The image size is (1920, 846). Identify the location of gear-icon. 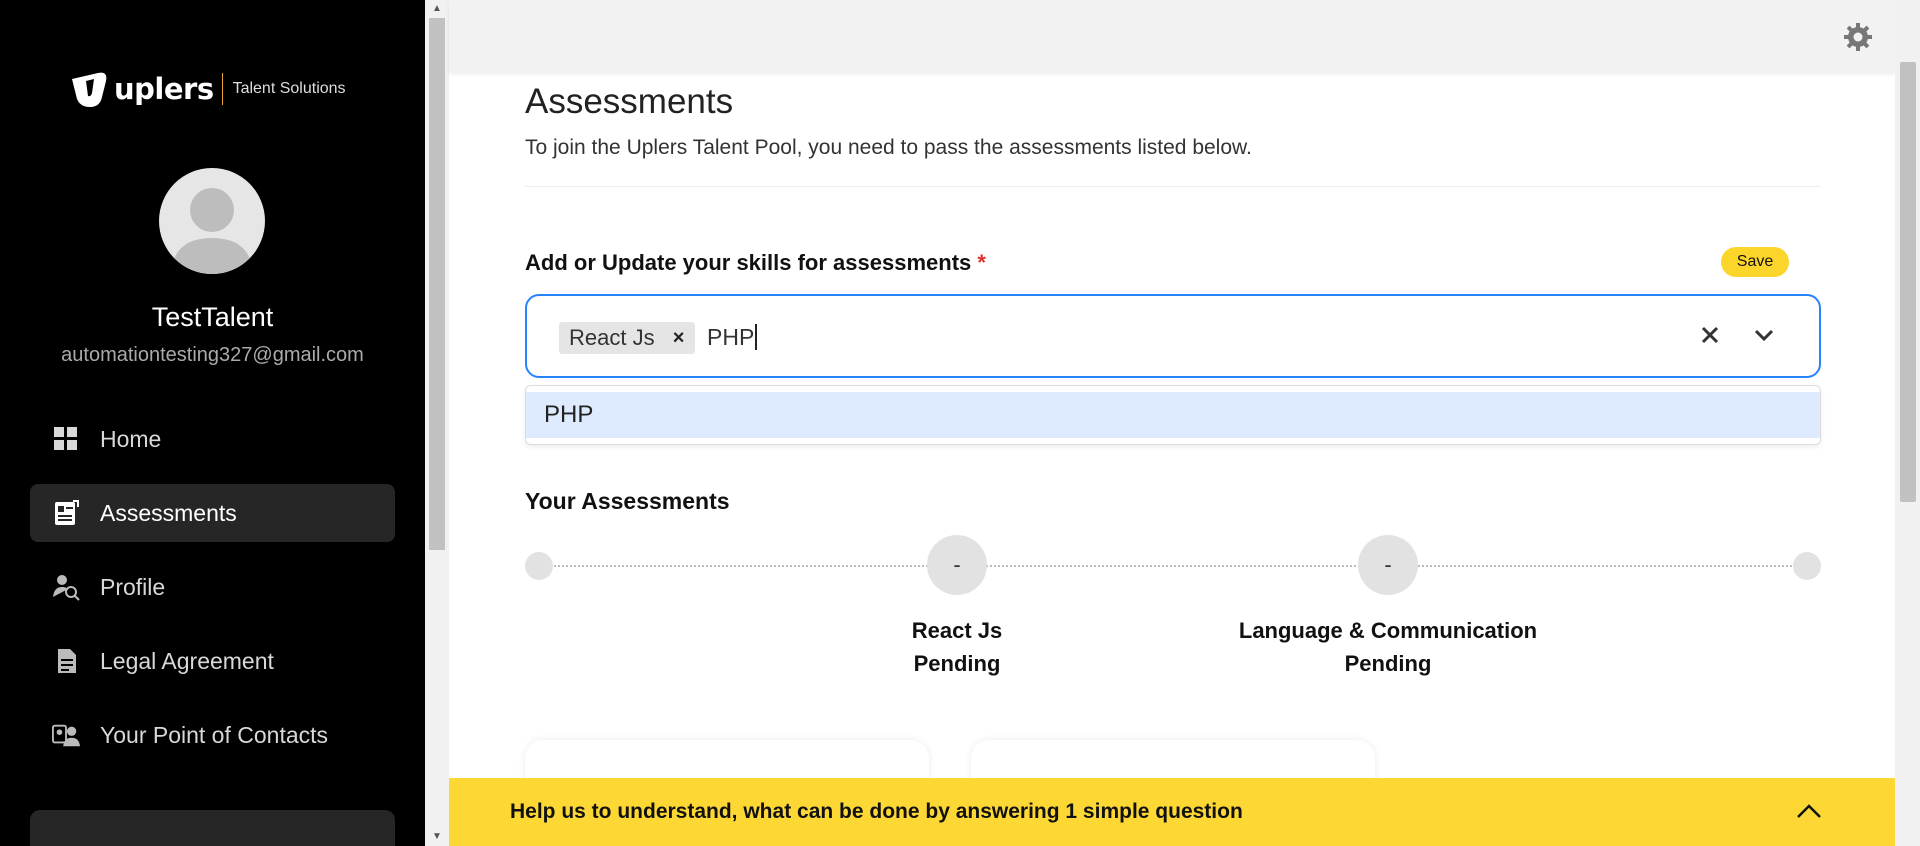
(1858, 37).